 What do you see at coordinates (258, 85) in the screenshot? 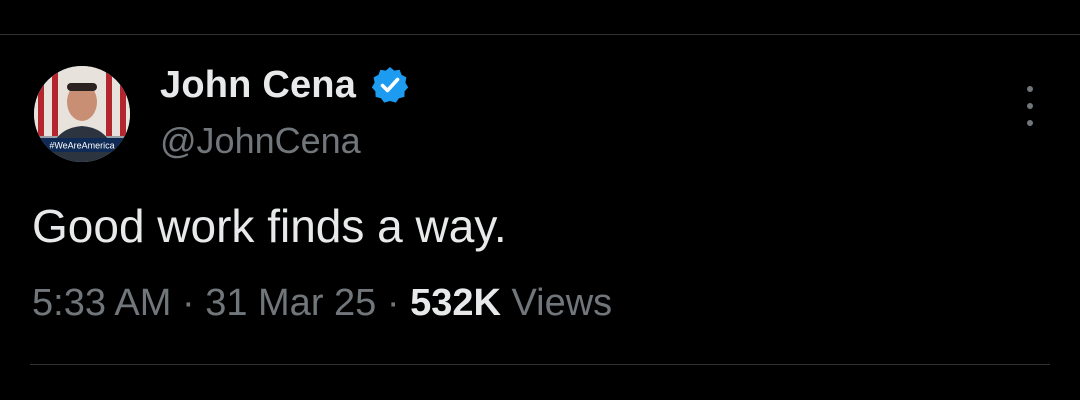
I see `author-display-name: John Cena` at bounding box center [258, 85].